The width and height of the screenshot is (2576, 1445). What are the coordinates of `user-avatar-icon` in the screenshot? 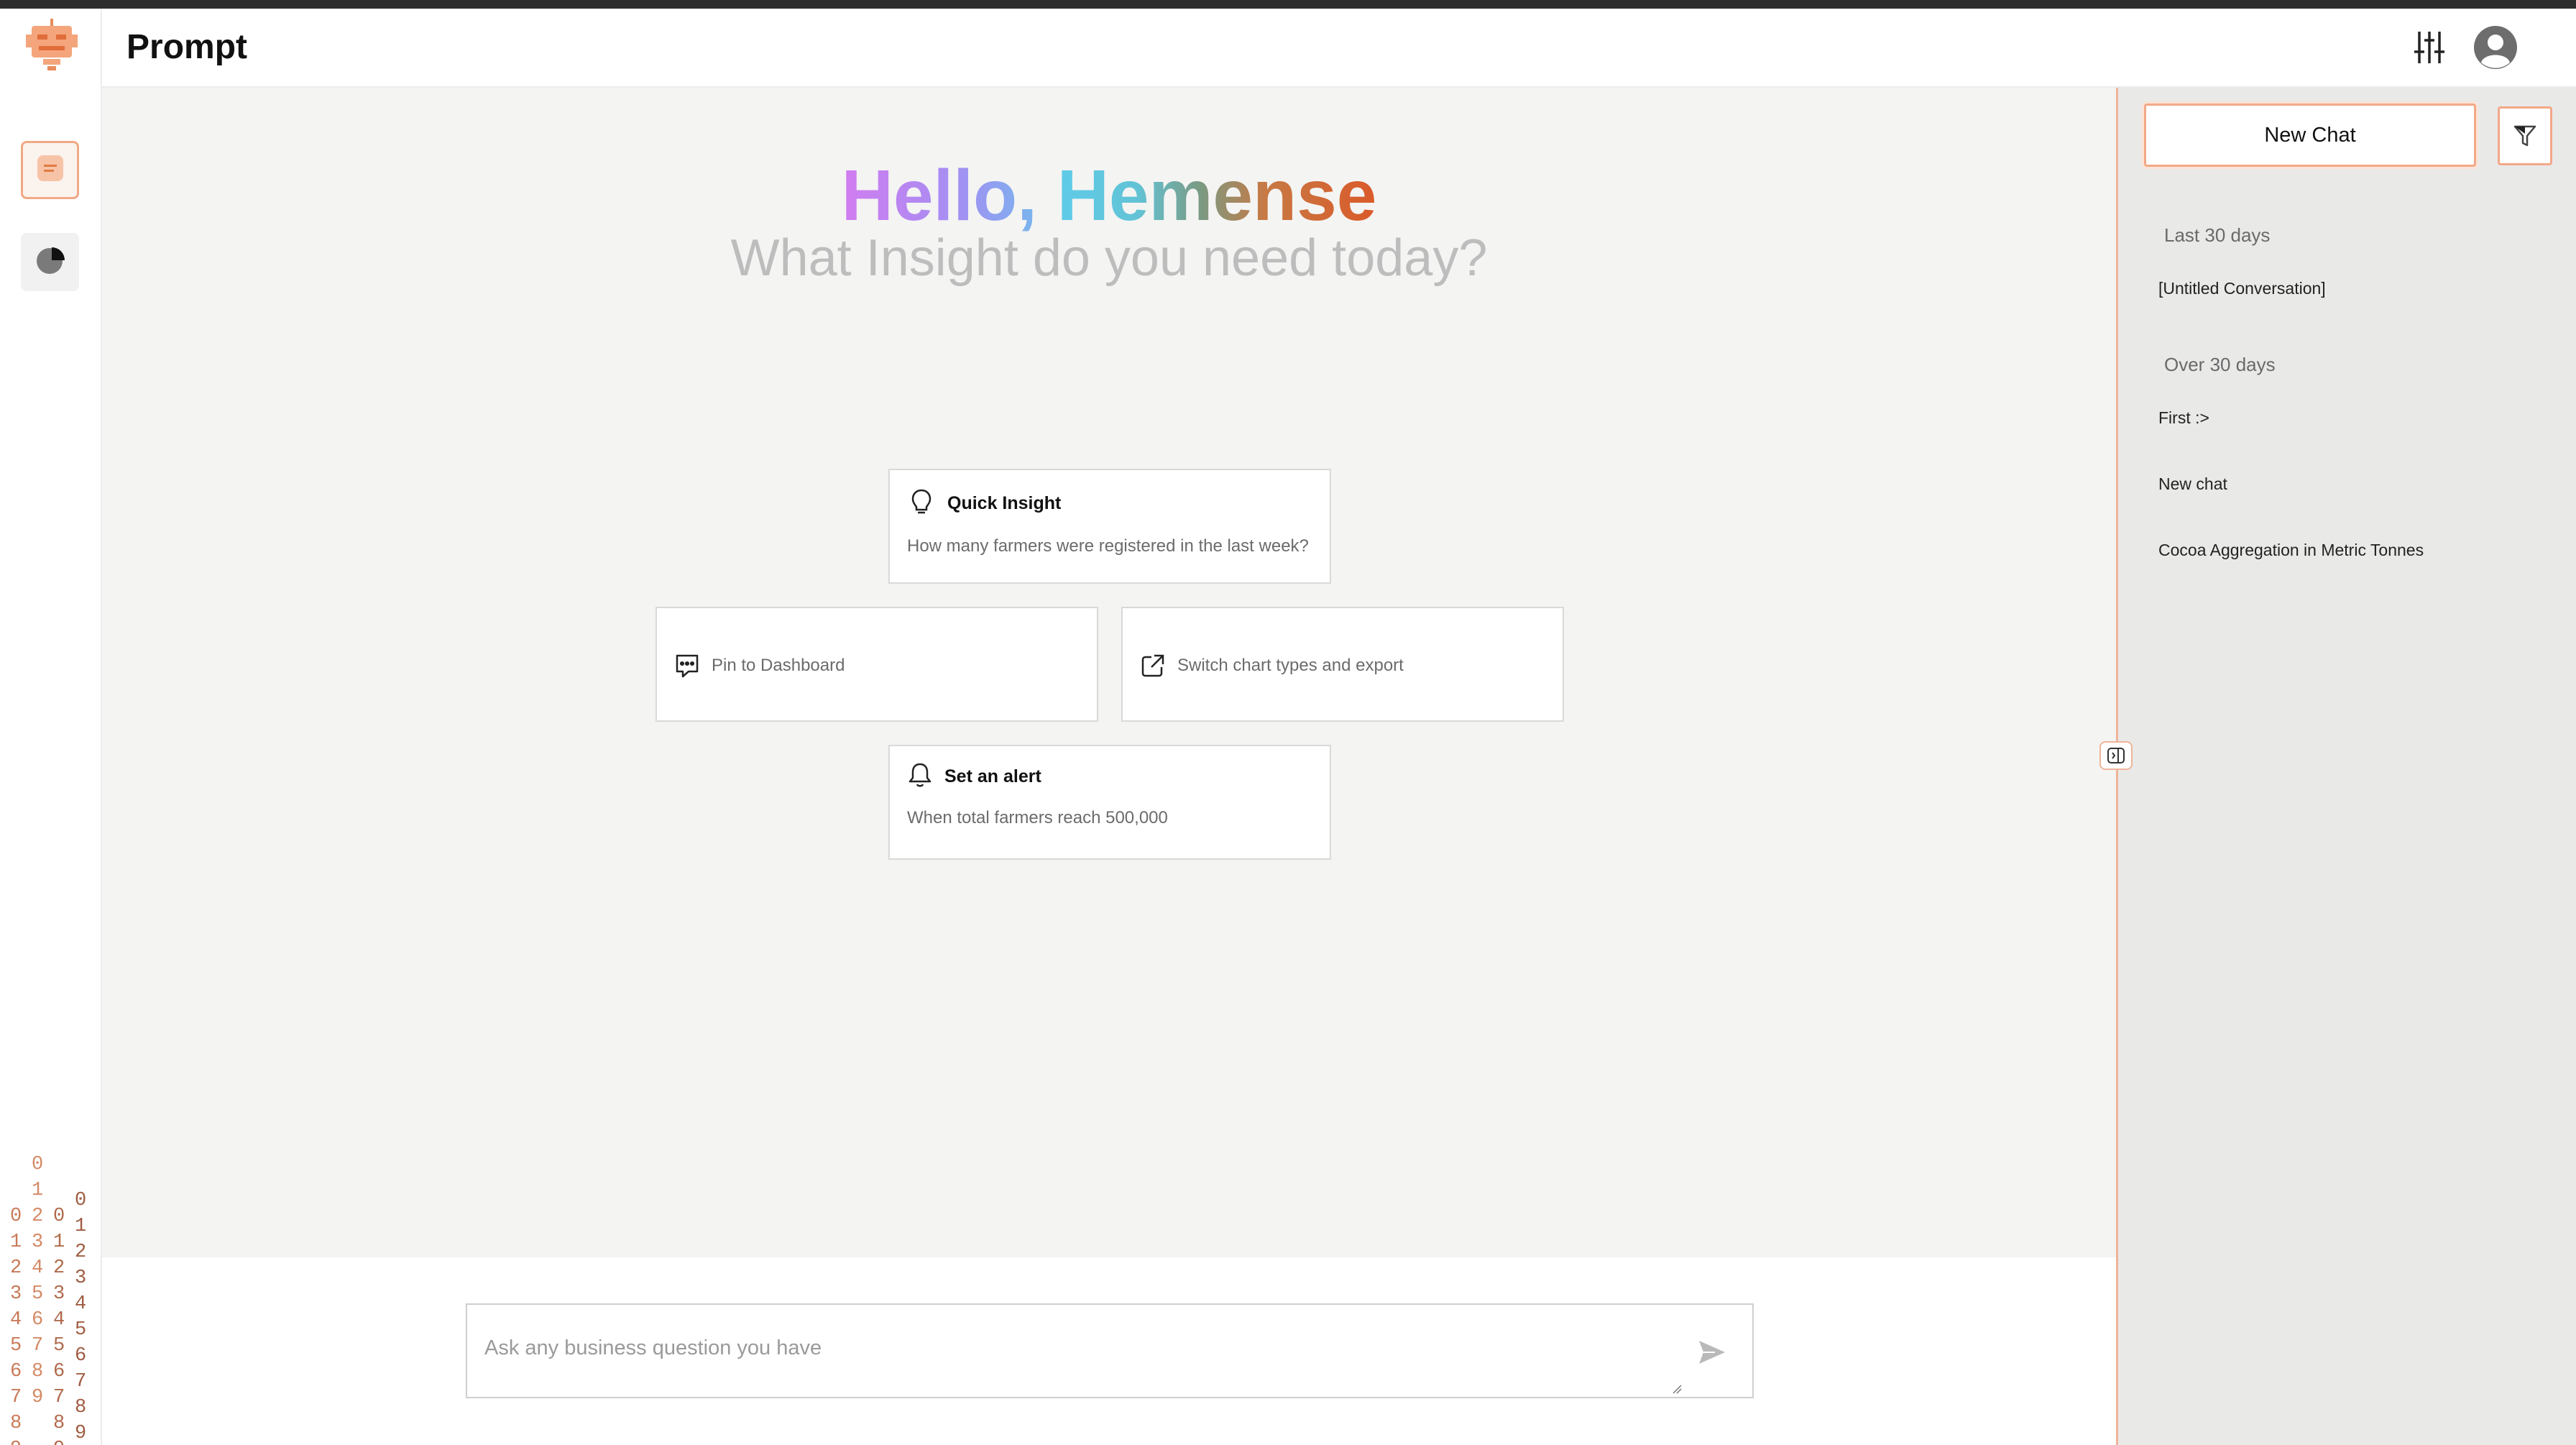 It's located at (2495, 47).